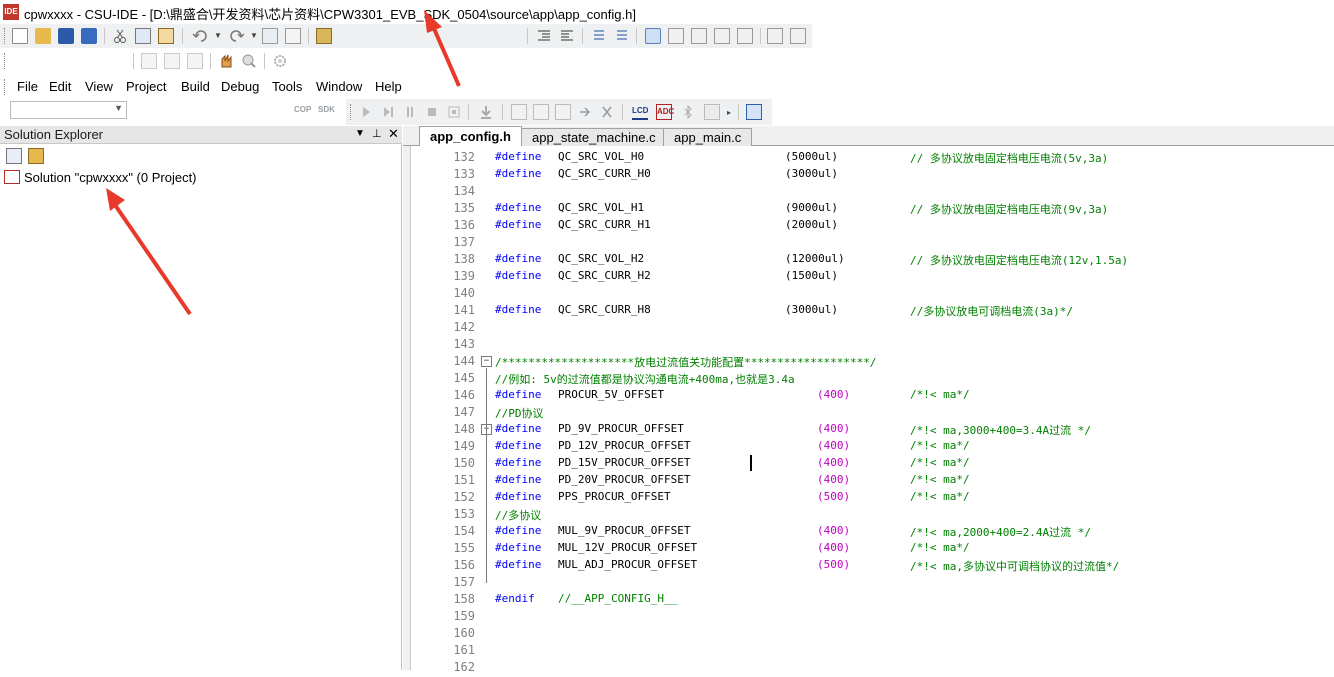 The height and width of the screenshot is (677, 1334). What do you see at coordinates (283, 163) in the screenshot?
I see `annotation-arrows` at bounding box center [283, 163].